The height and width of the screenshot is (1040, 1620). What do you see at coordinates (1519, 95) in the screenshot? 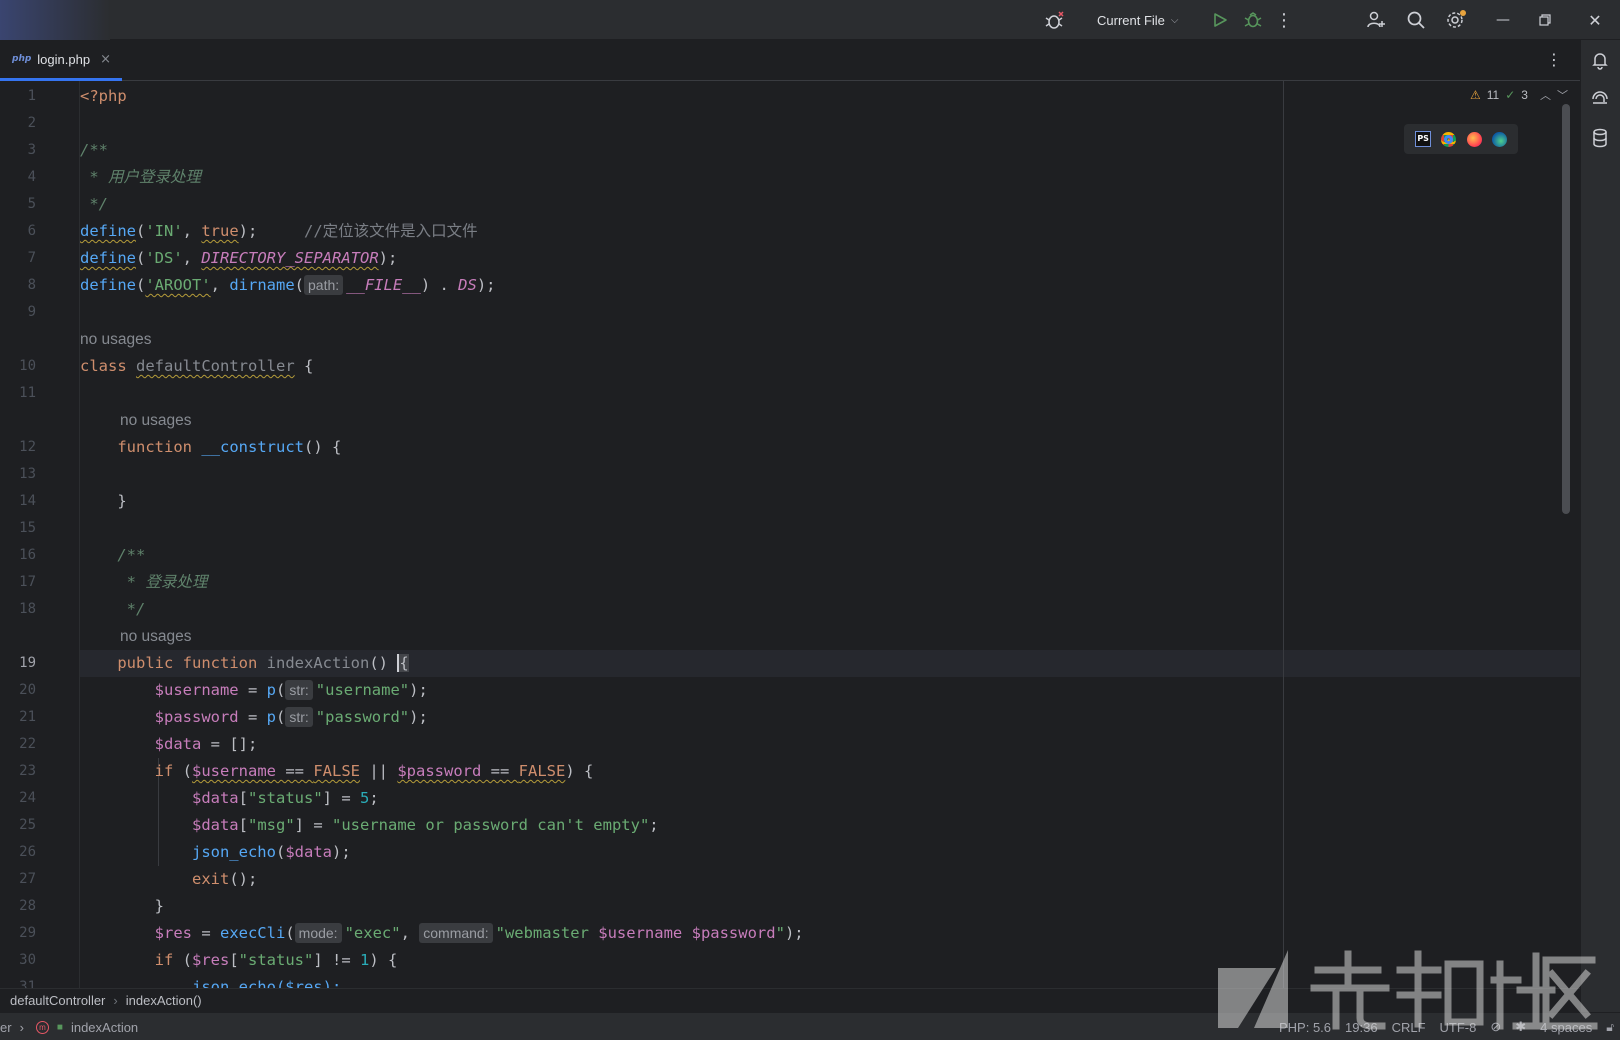
I see `inspection-widget: ⚠ 11 ✓ 3 ︿ ﹀` at bounding box center [1519, 95].